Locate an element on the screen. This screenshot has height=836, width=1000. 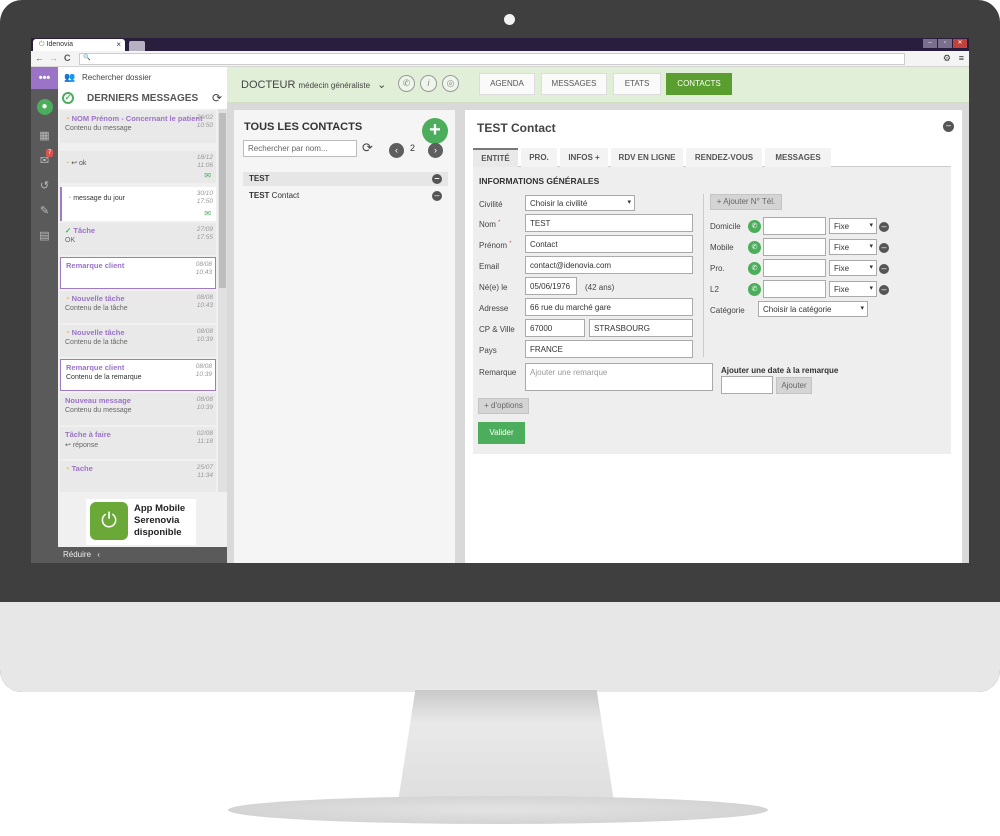
scroll-thumb is located at coordinates (222, 200).